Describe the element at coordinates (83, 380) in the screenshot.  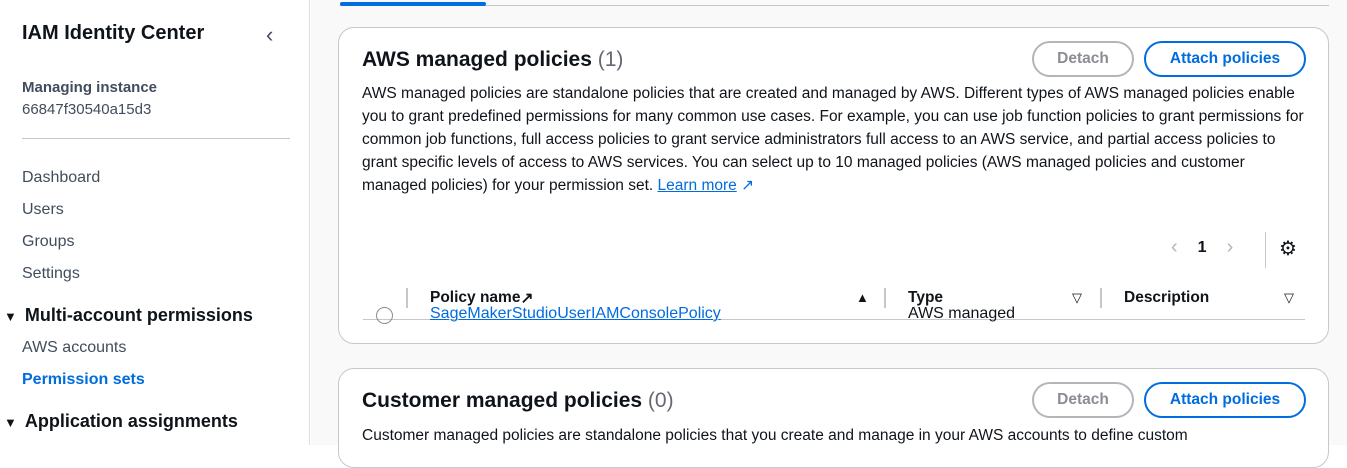
I see `nav-permission-sets: Permission sets` at that location.